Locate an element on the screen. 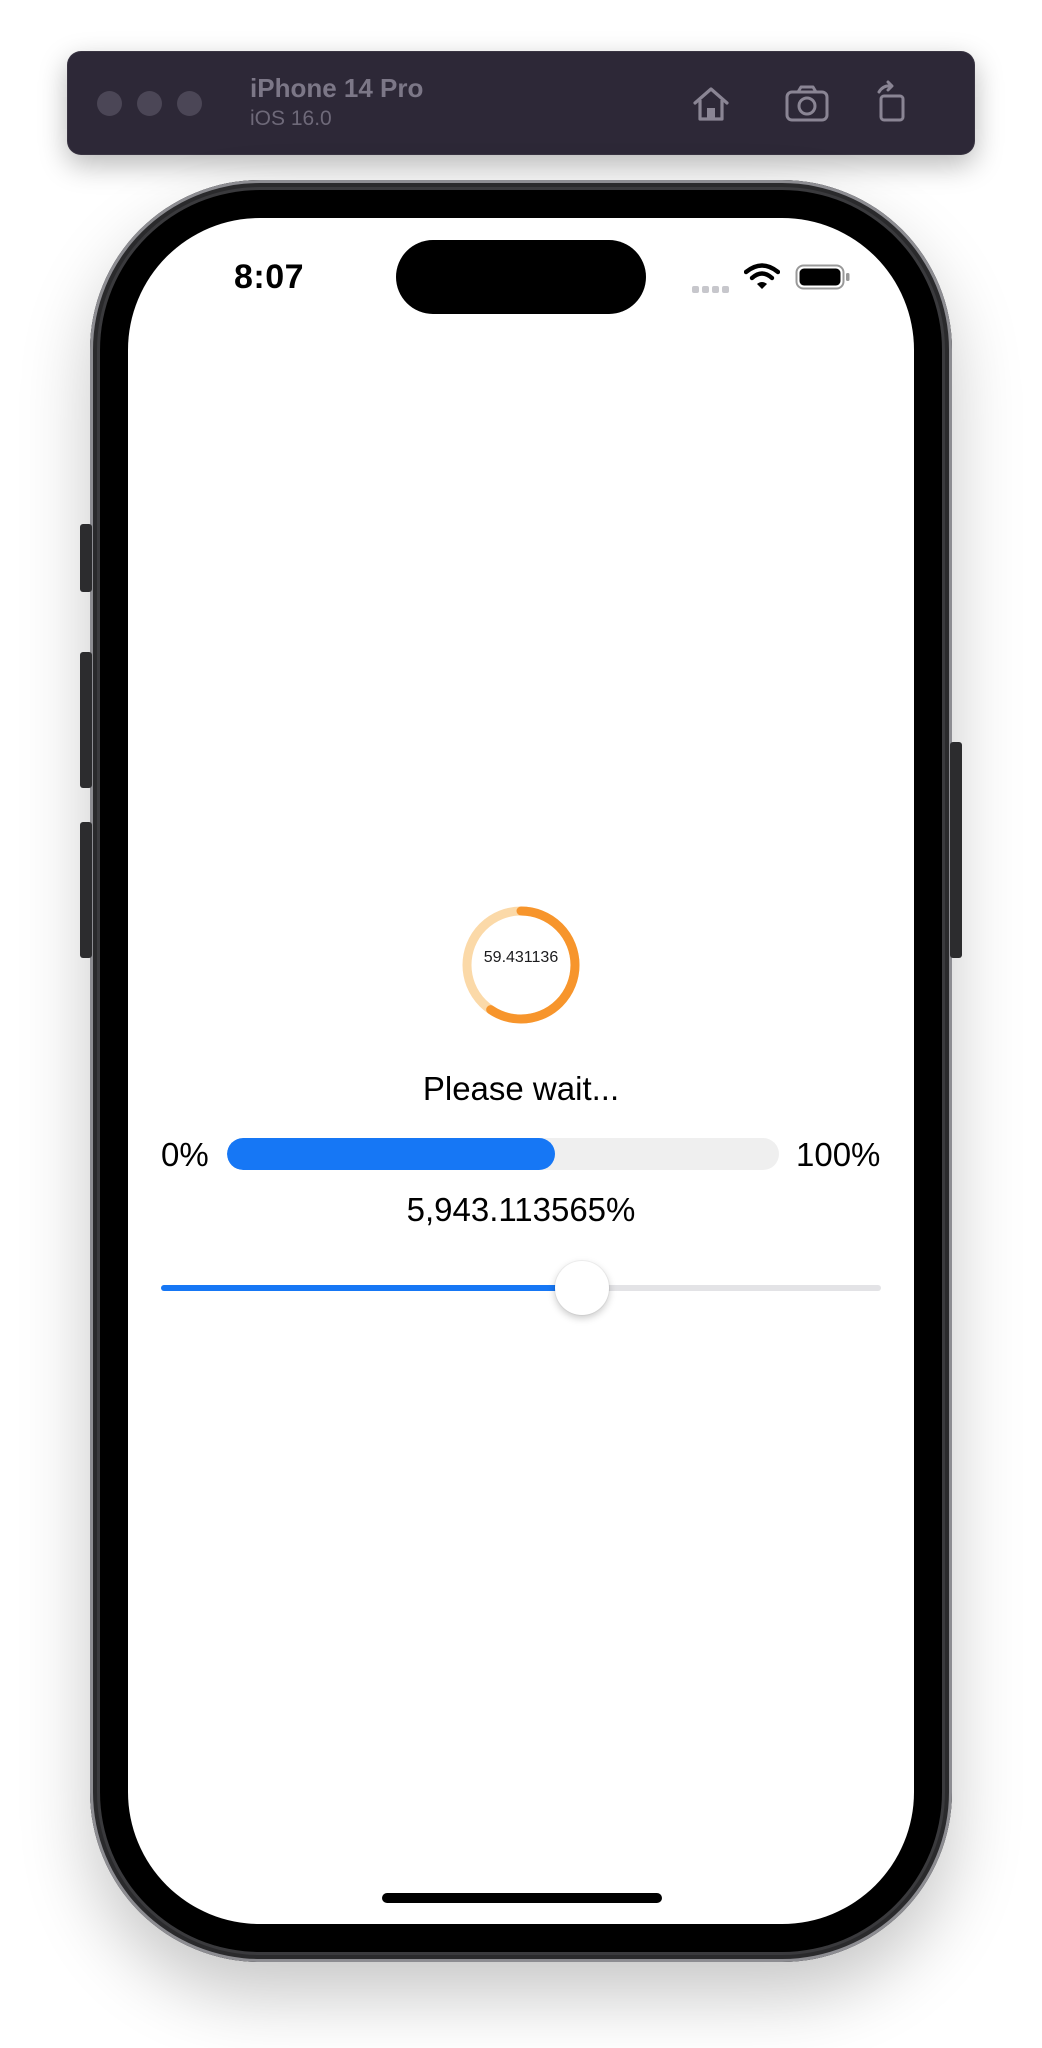 The width and height of the screenshot is (1042, 2048). home-indicator is located at coordinates (522, 1898).